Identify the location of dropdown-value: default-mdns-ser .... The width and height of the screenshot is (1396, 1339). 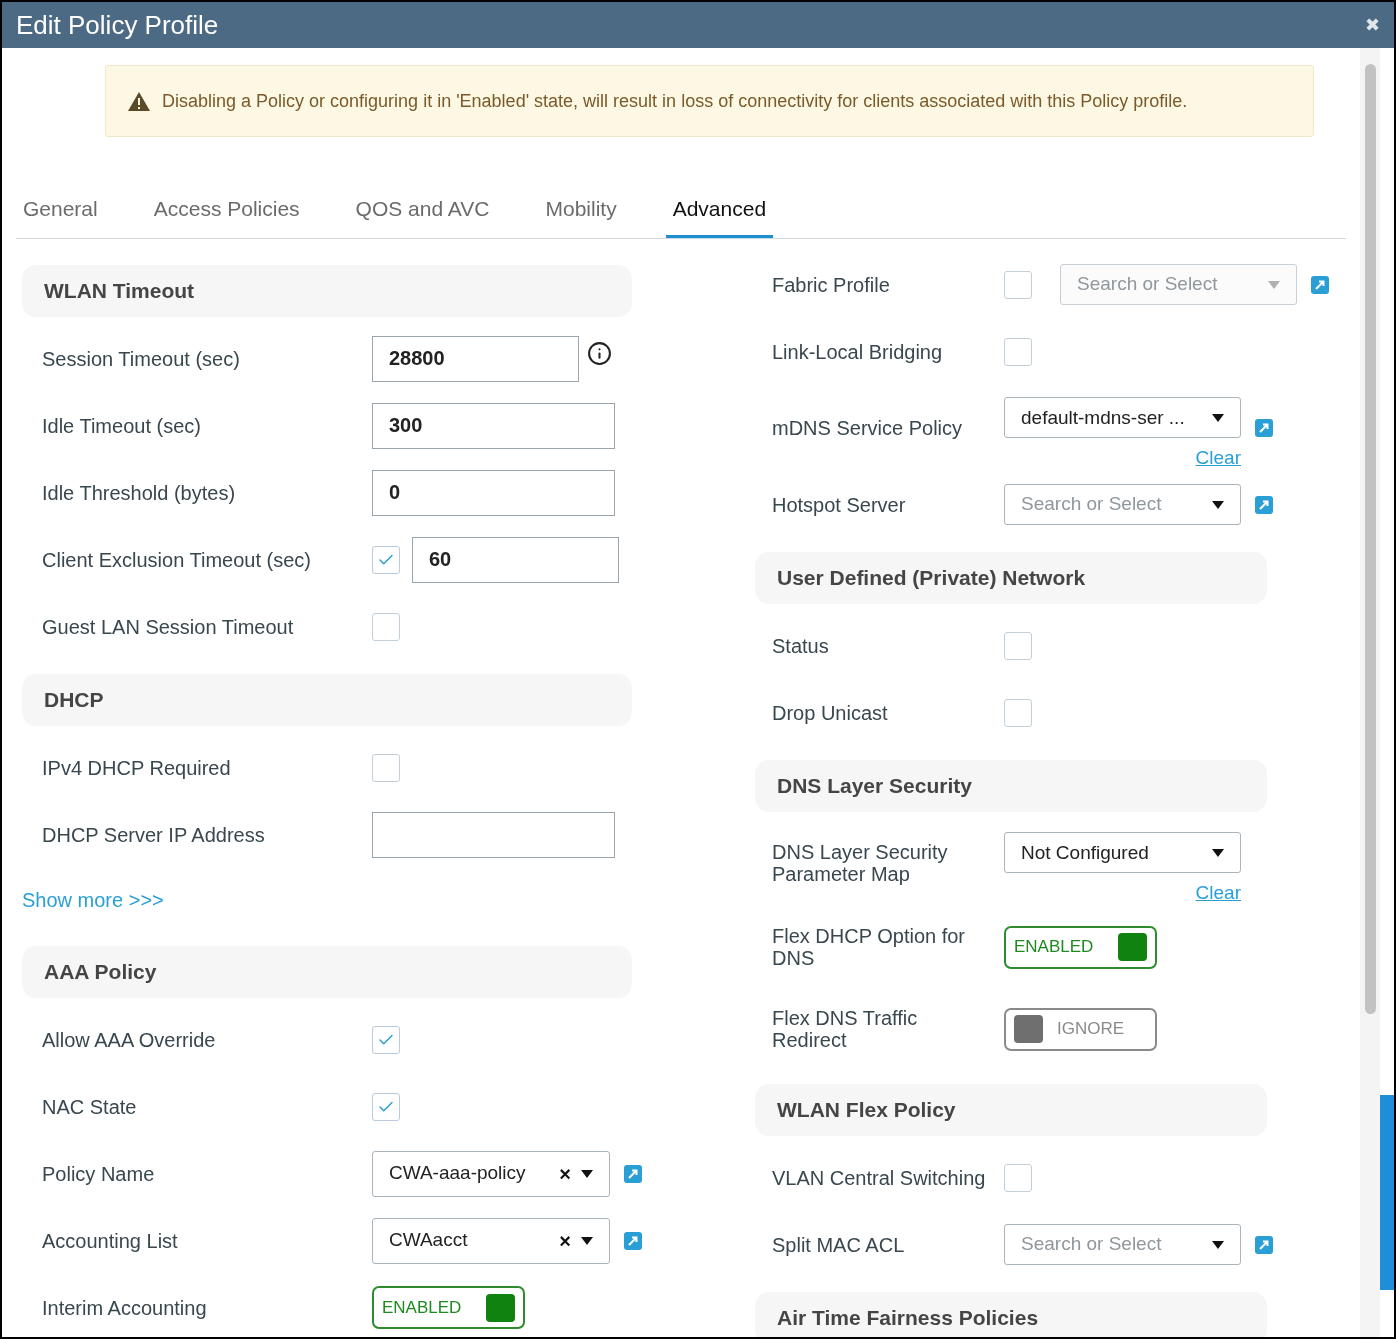
(1103, 417).